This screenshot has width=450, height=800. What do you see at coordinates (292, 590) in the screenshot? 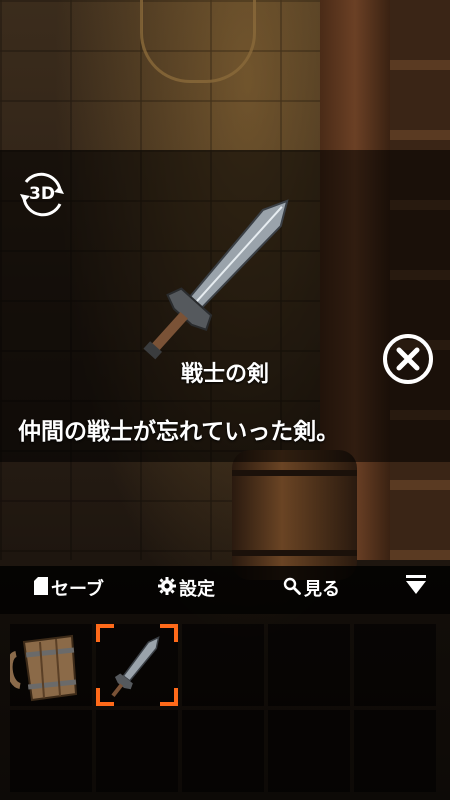
I see `magnifier-icon` at bounding box center [292, 590].